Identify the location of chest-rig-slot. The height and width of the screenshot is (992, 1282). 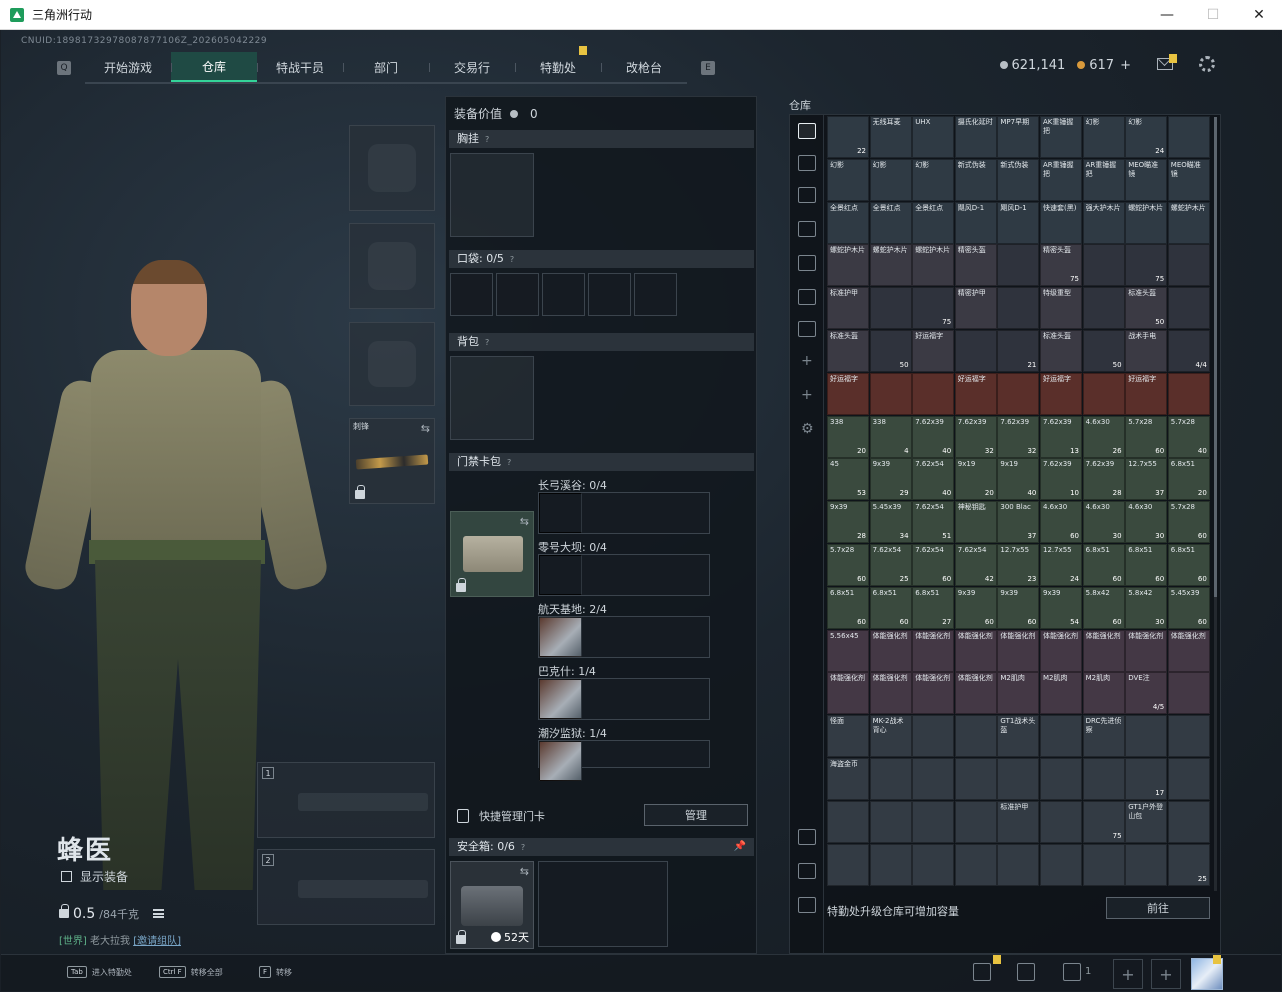
(492, 195).